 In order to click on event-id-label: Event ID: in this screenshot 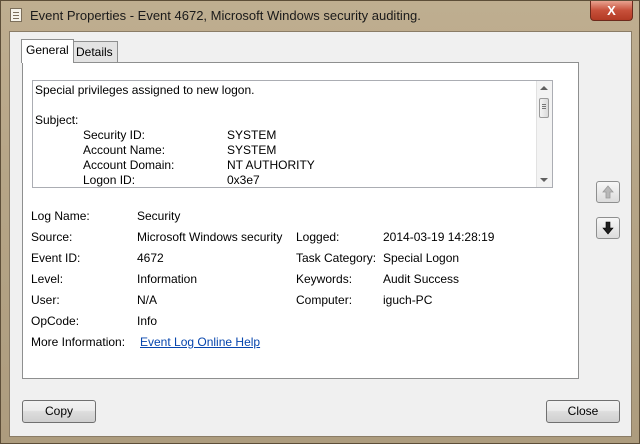, I will do `click(56, 258)`.